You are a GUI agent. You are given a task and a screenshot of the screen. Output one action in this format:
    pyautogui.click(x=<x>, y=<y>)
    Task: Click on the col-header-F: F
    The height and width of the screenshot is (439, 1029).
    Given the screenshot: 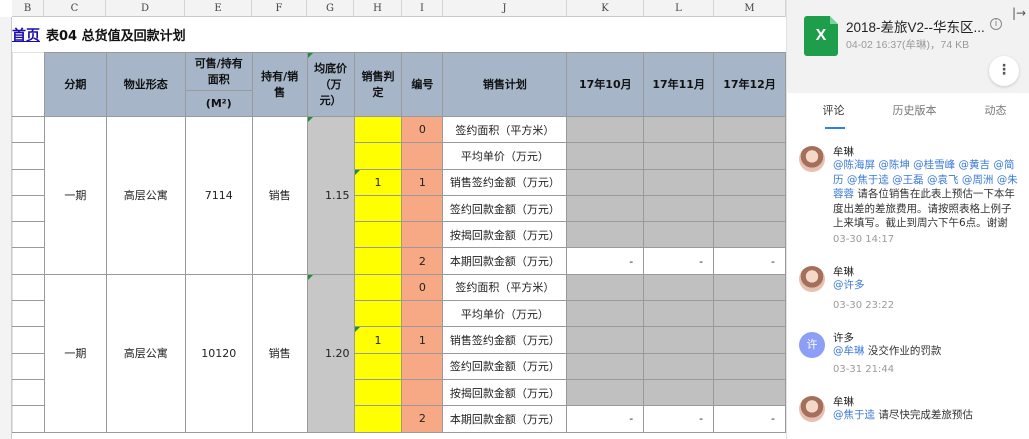 What is the action you would take?
    pyautogui.click(x=279, y=8)
    